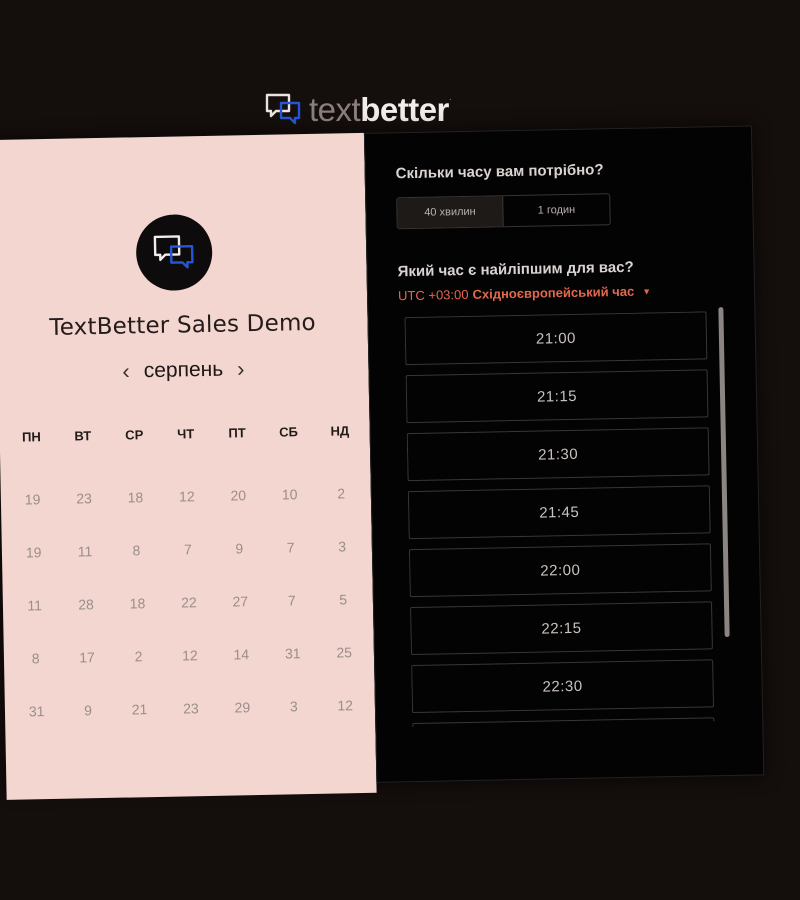  I want to click on time-slot: 22:00, so click(560, 570).